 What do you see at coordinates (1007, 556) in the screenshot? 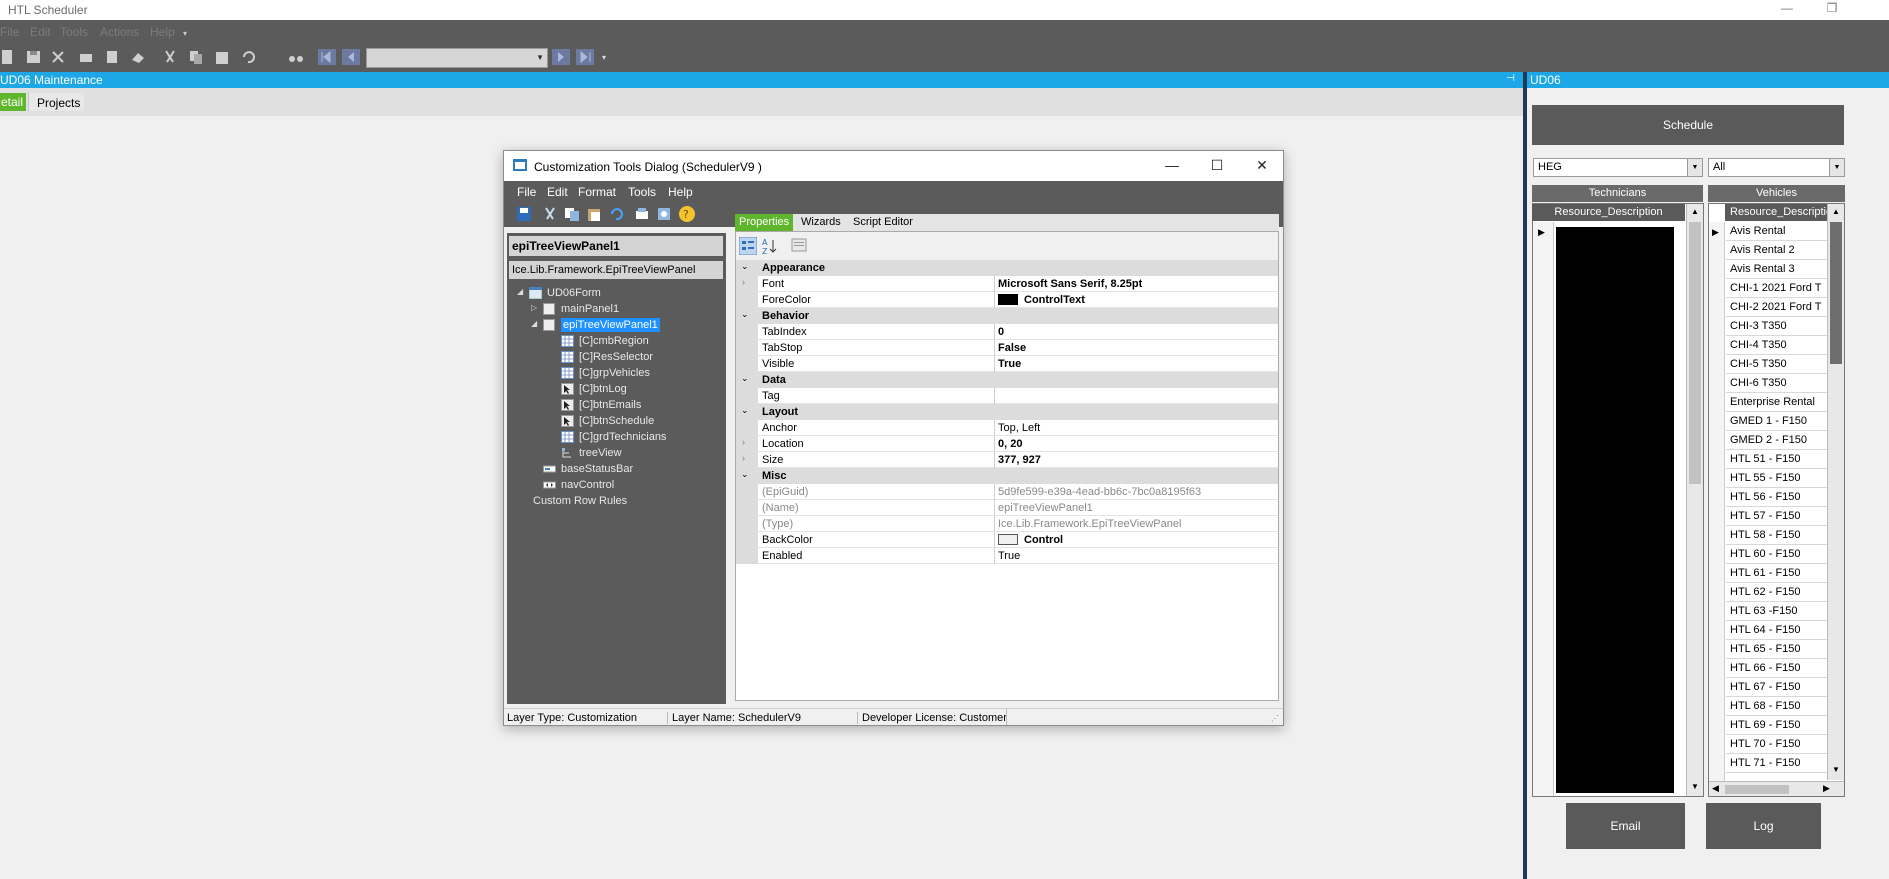
I see `prop-enabled: Enabled True` at bounding box center [1007, 556].